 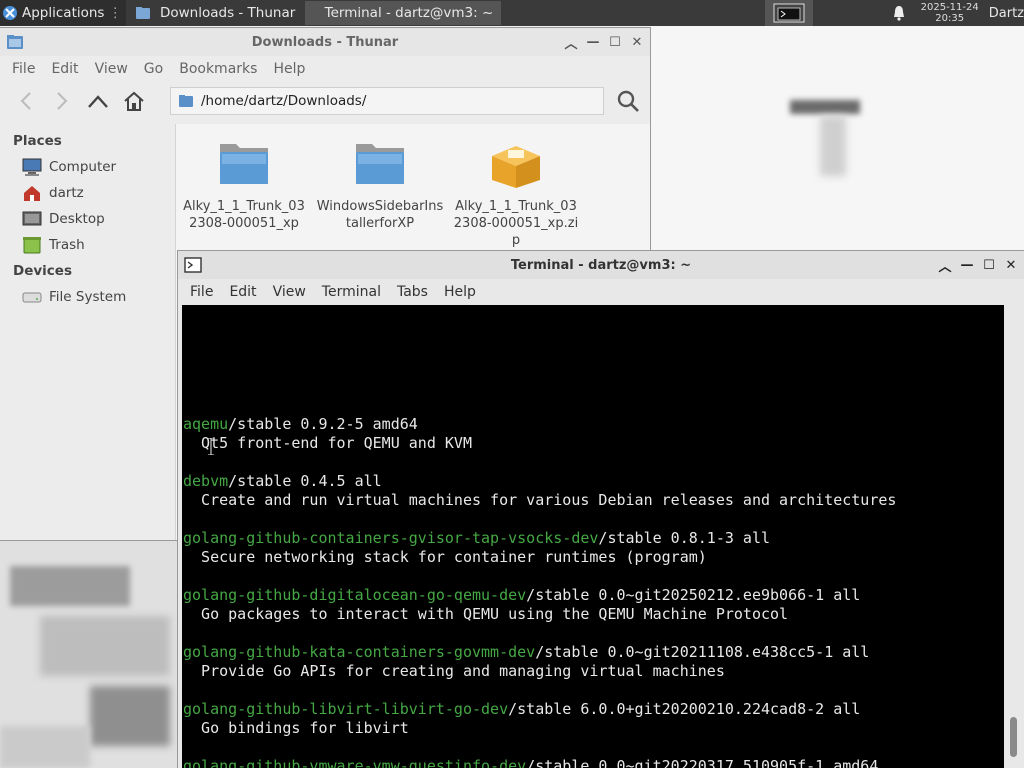 I want to click on taskbar-item-thunar: Downloads - Thunar, so click(x=215, y=13).